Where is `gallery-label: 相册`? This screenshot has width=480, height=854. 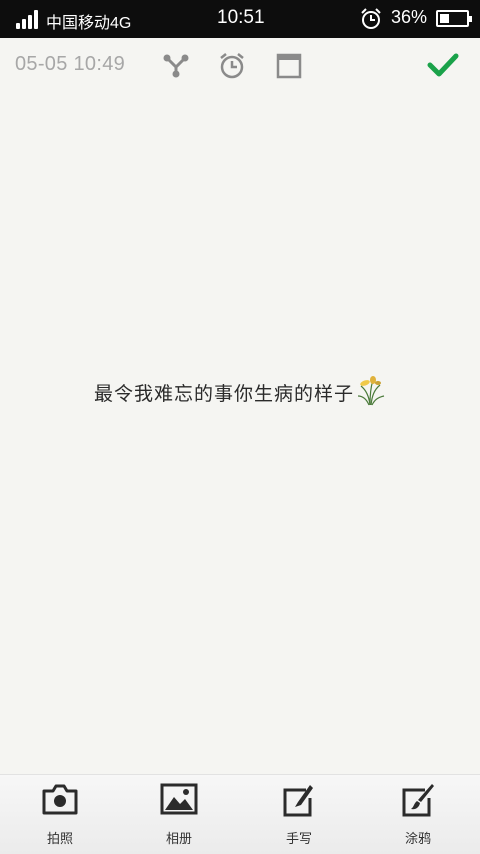
gallery-label: 相册 is located at coordinates (178, 839).